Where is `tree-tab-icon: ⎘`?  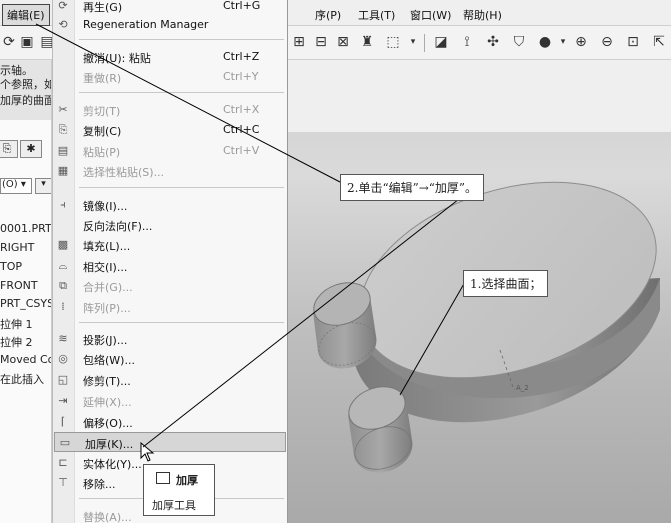 tree-tab-icon: ⎘ is located at coordinates (9, 149).